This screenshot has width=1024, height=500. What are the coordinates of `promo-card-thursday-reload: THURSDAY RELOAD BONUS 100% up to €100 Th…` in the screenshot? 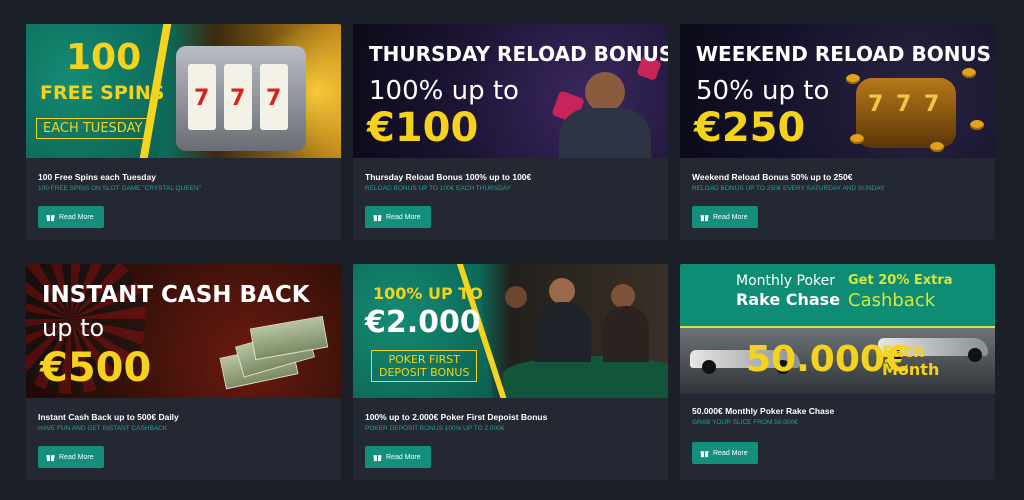 It's located at (510, 132).